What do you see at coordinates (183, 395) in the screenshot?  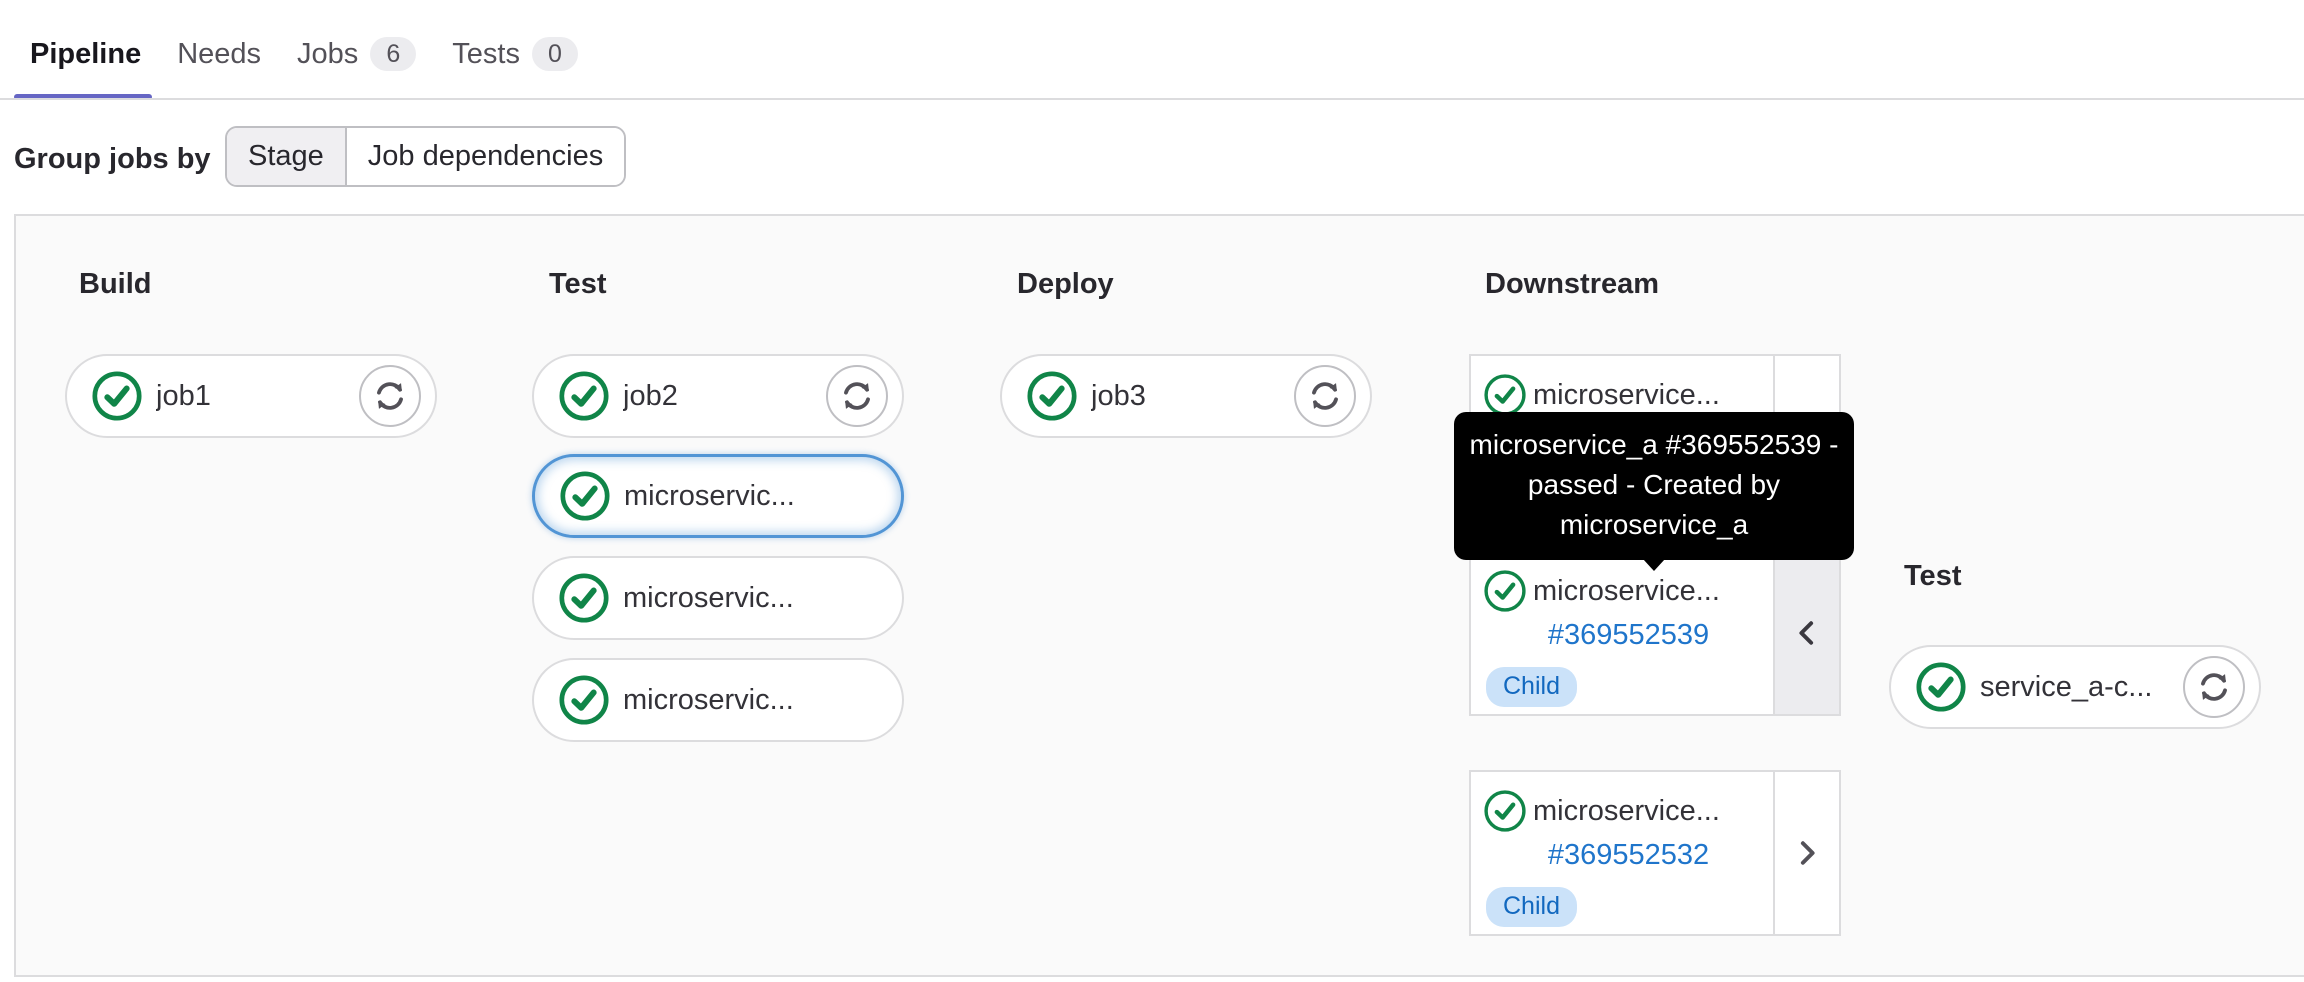 I see `job-label: job1` at bounding box center [183, 395].